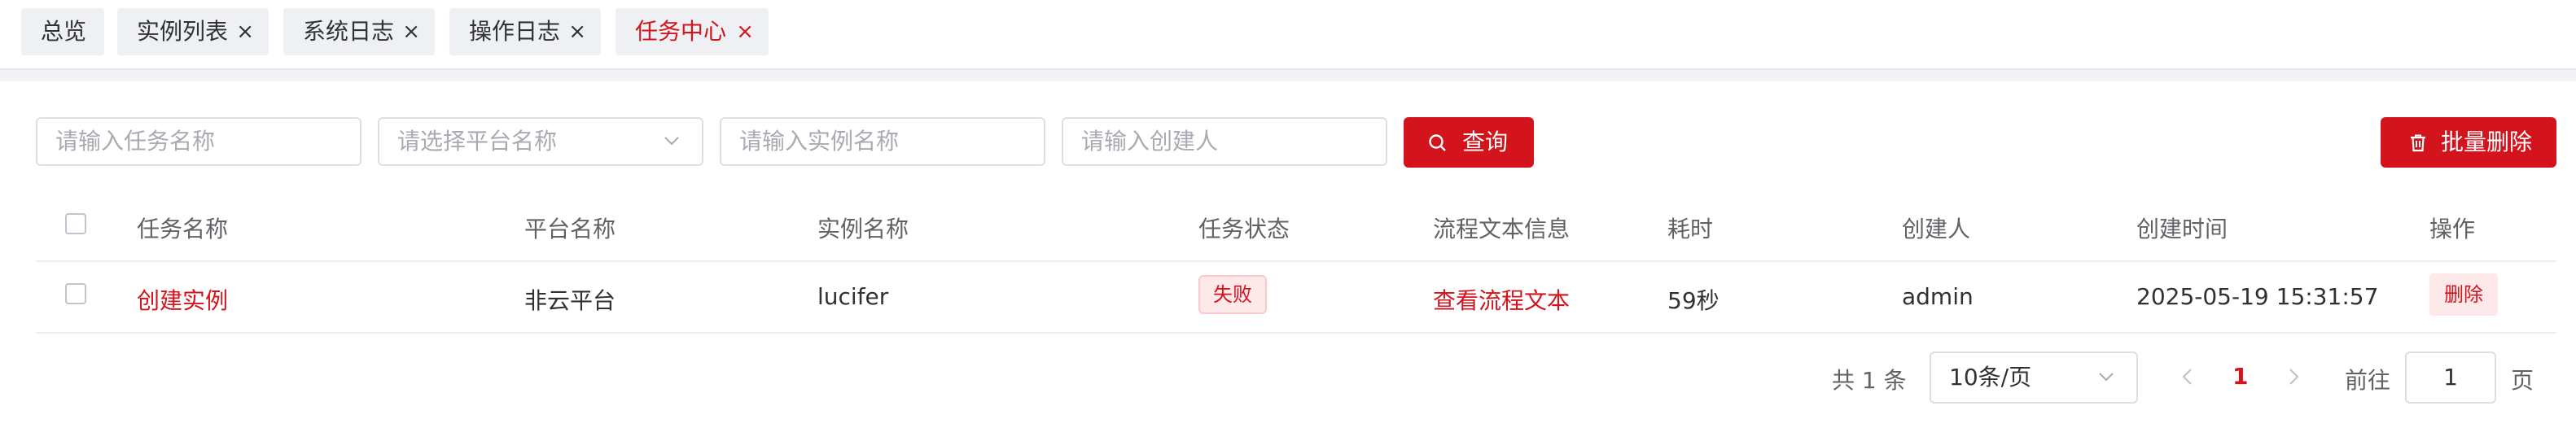  What do you see at coordinates (819, 141) in the screenshot?
I see `placeholder-text: 请输入实例名称` at bounding box center [819, 141].